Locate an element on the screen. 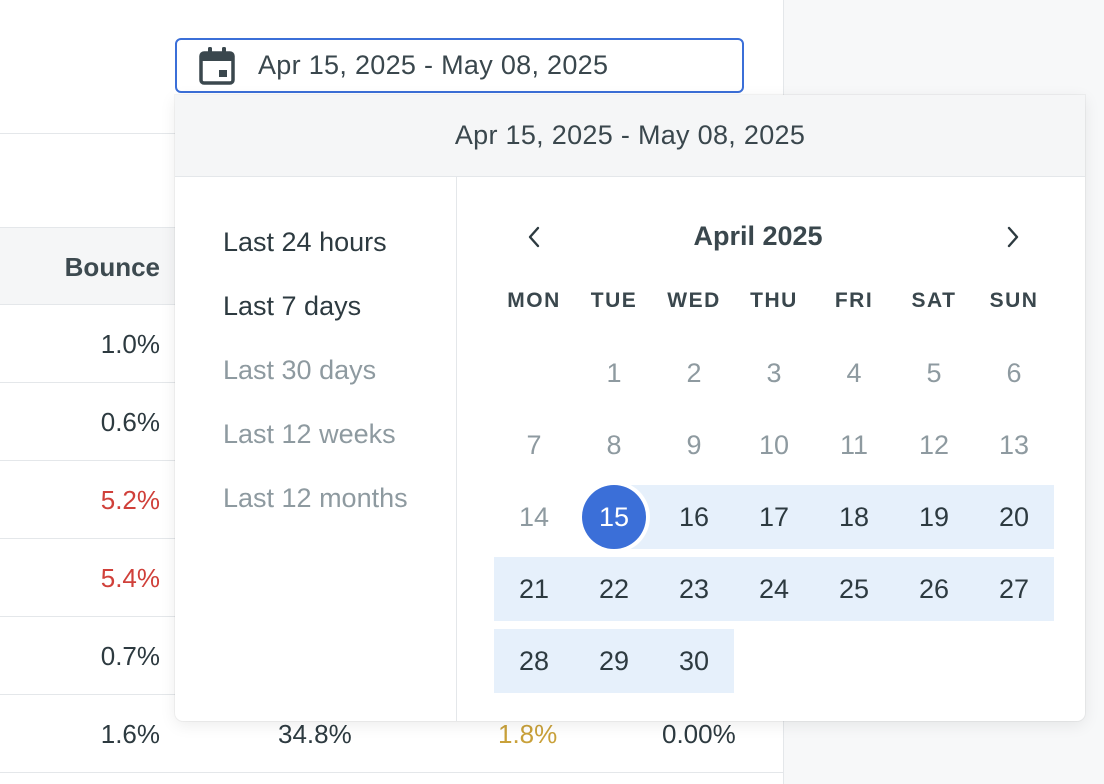 This screenshot has height=784, width=1104. calendar-day: 7 is located at coordinates (534, 445).